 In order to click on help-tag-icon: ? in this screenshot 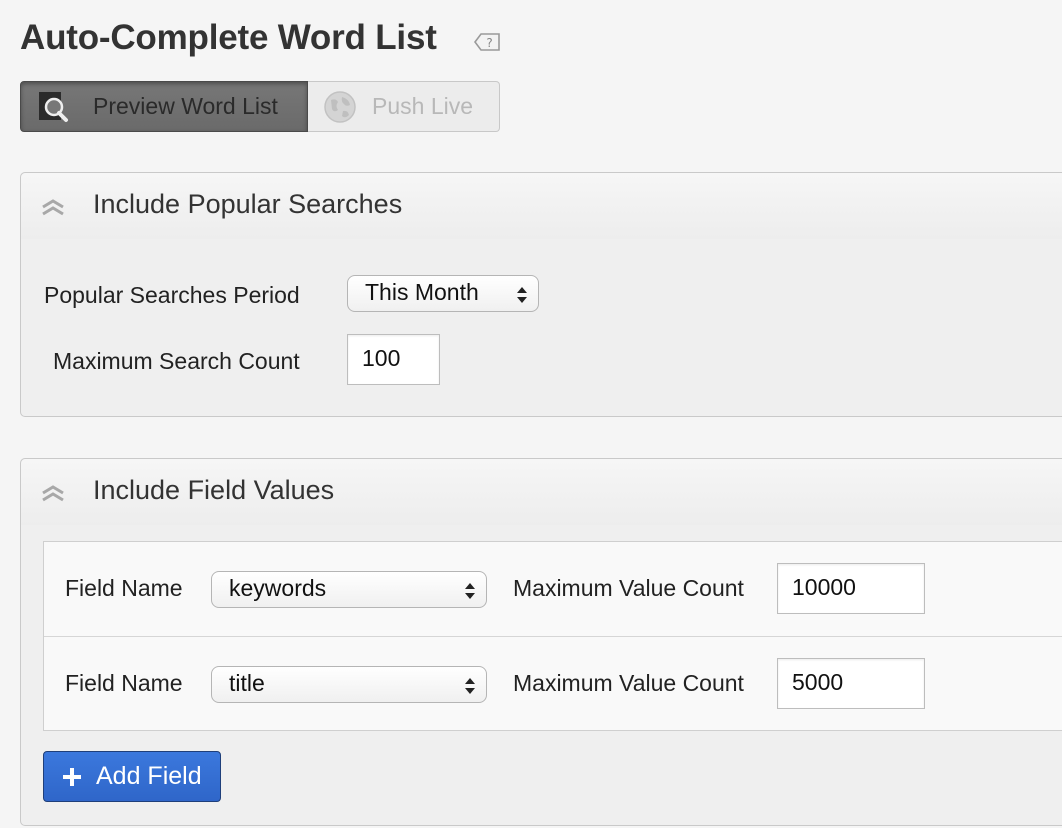, I will do `click(487, 42)`.